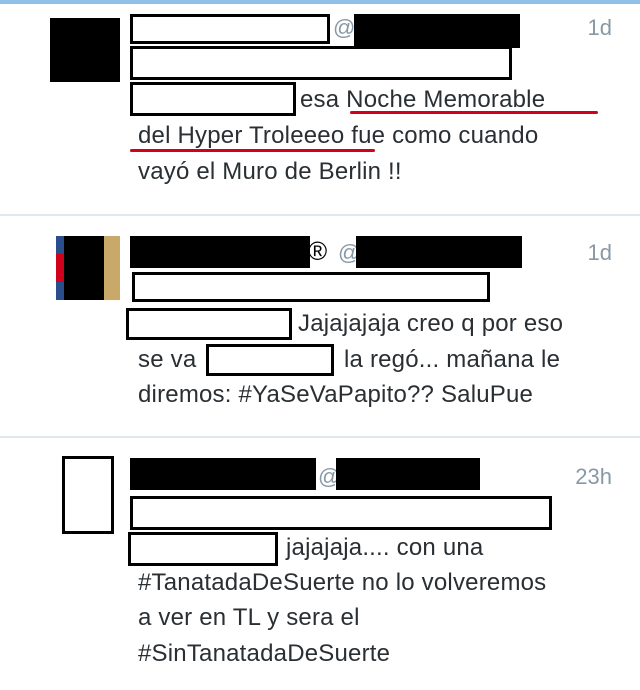 Image resolution: width=640 pixels, height=690 pixels. What do you see at coordinates (385, 547) in the screenshot?
I see `tweet-text-line: jajajaja.... con una` at bounding box center [385, 547].